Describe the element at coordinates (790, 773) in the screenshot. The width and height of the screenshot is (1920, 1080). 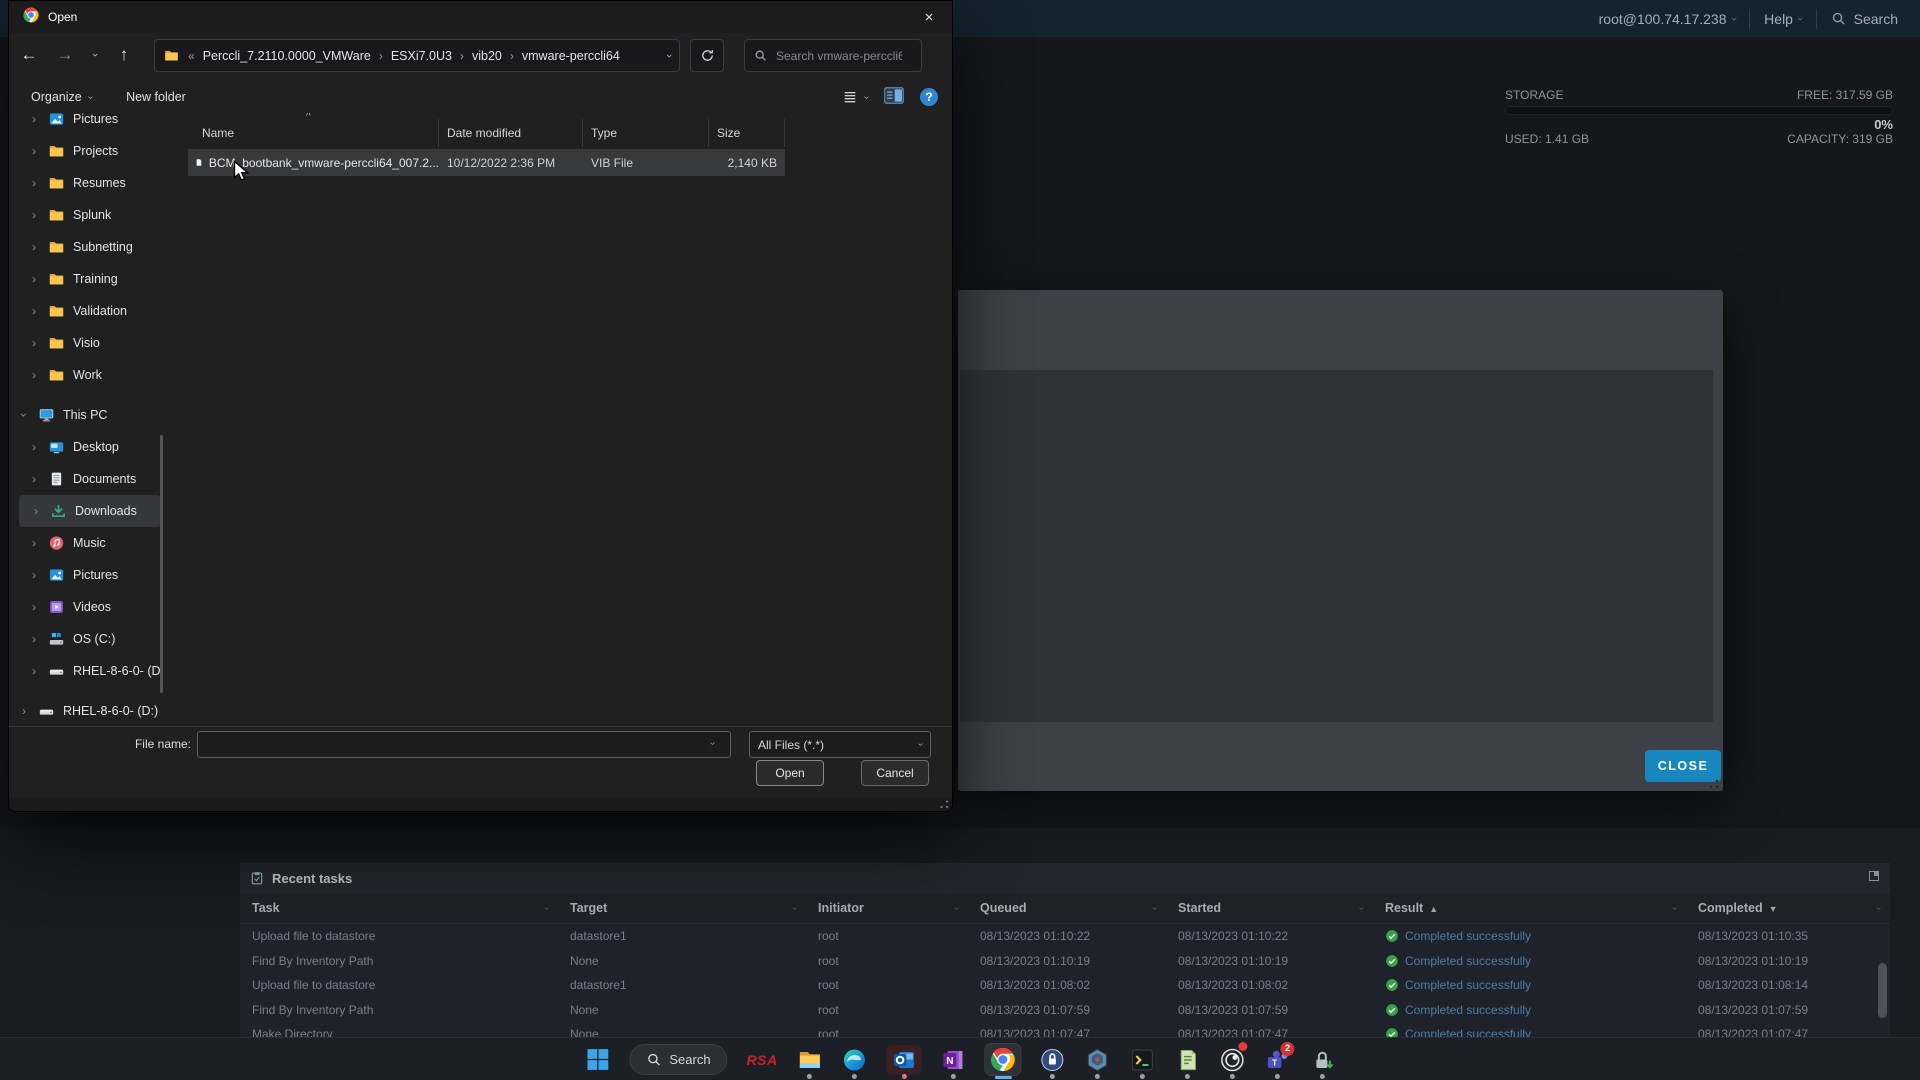
I see `open-button: Open` at that location.